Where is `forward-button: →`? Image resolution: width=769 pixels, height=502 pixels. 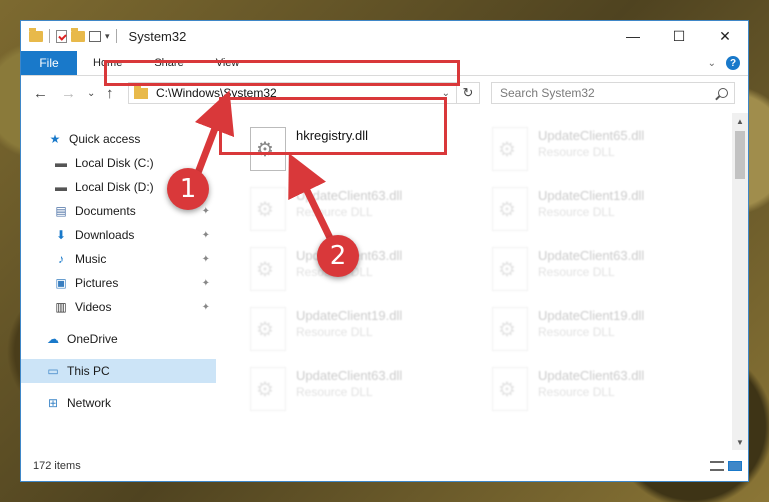 forward-button: → is located at coordinates (68, 93).